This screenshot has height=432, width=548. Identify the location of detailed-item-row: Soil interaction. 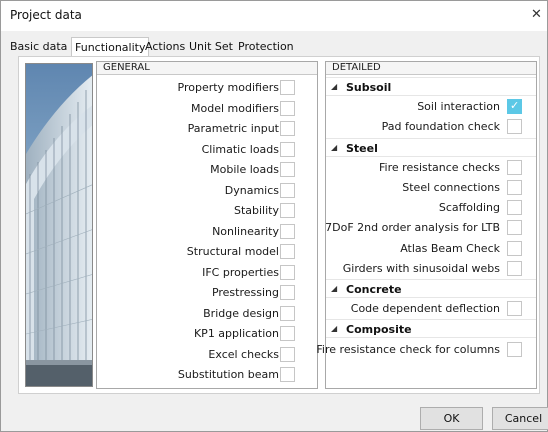
(431, 108).